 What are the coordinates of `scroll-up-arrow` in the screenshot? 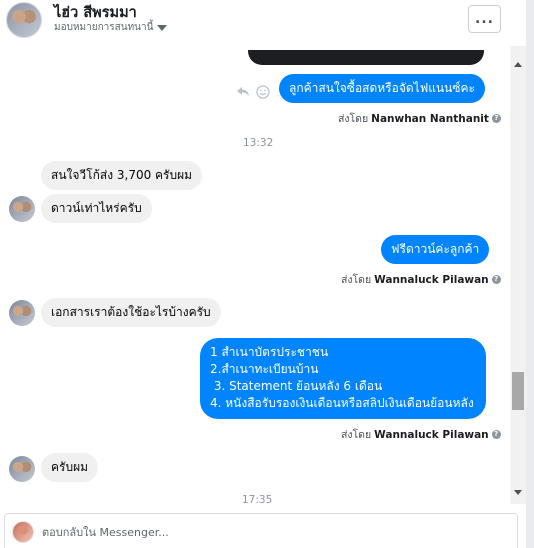 It's located at (518, 64).